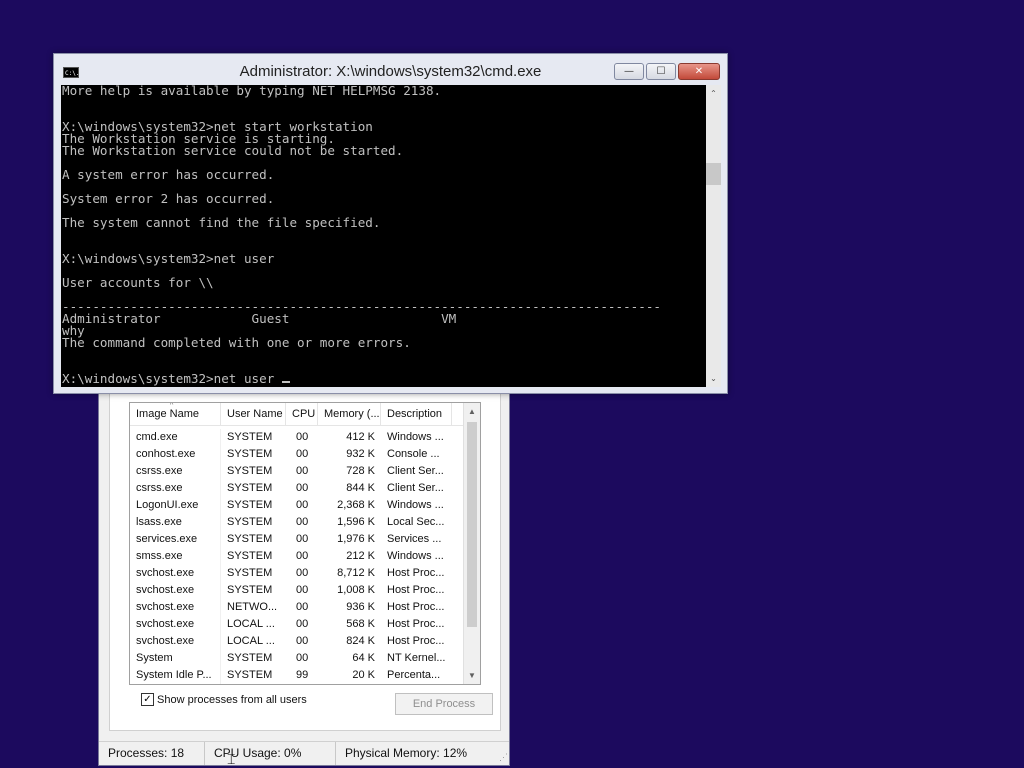 The image size is (1024, 768). What do you see at coordinates (472, 675) in the screenshot?
I see `scroll-down-icon: ▼` at bounding box center [472, 675].